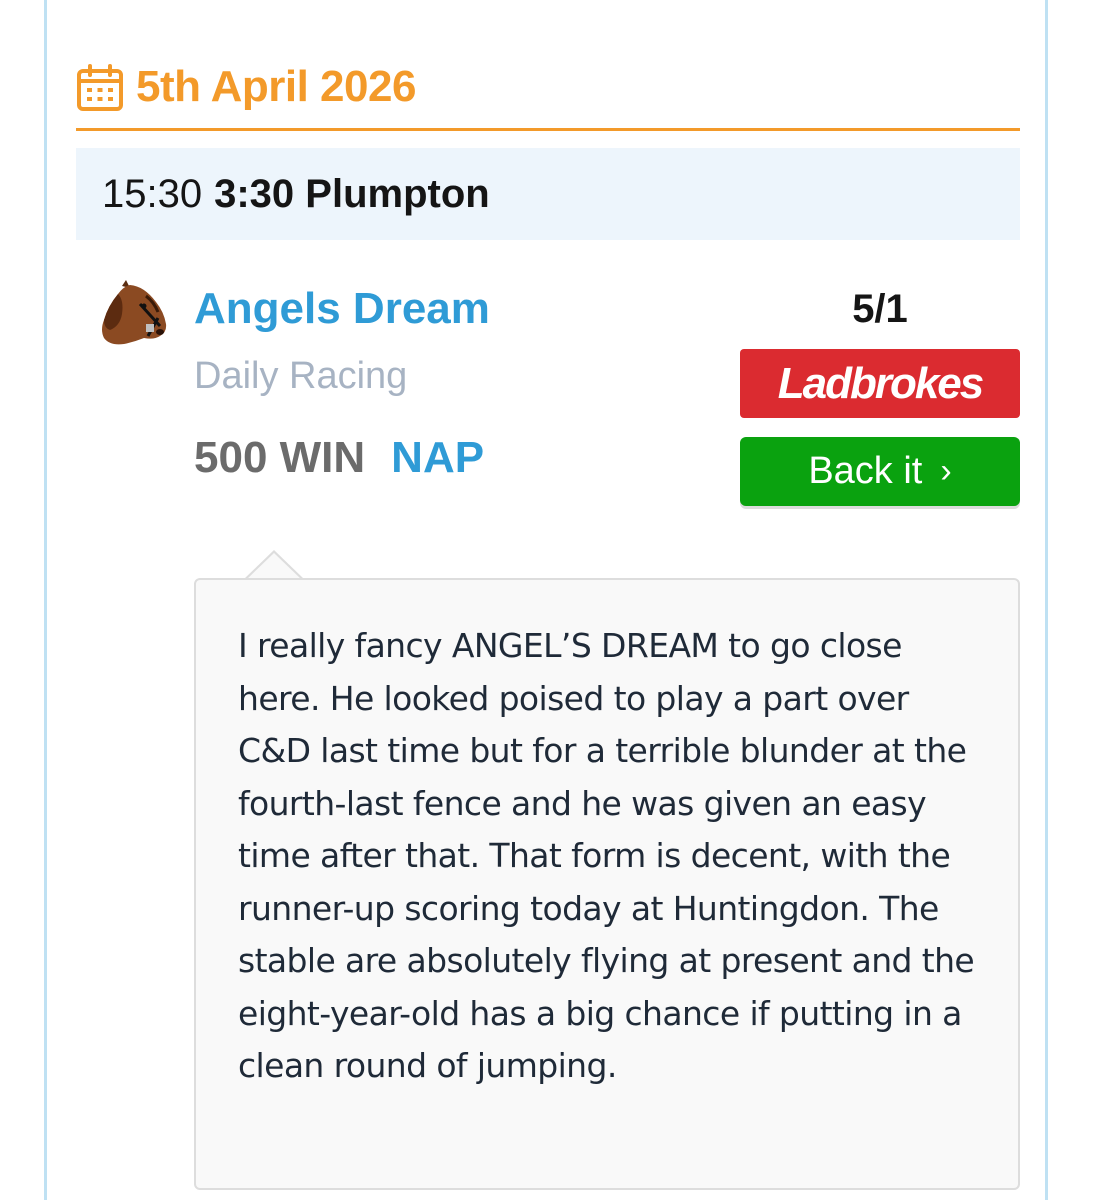 The width and height of the screenshot is (1095, 1200). Describe the element at coordinates (865, 471) in the screenshot. I see `back-it-label: Back it` at that location.